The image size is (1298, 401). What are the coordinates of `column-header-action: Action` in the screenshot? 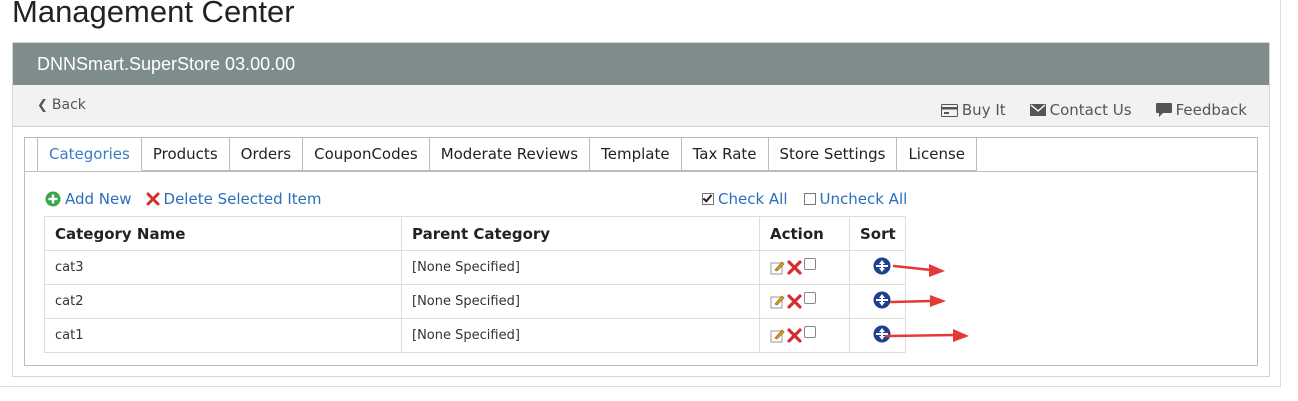 It's located at (804, 233).